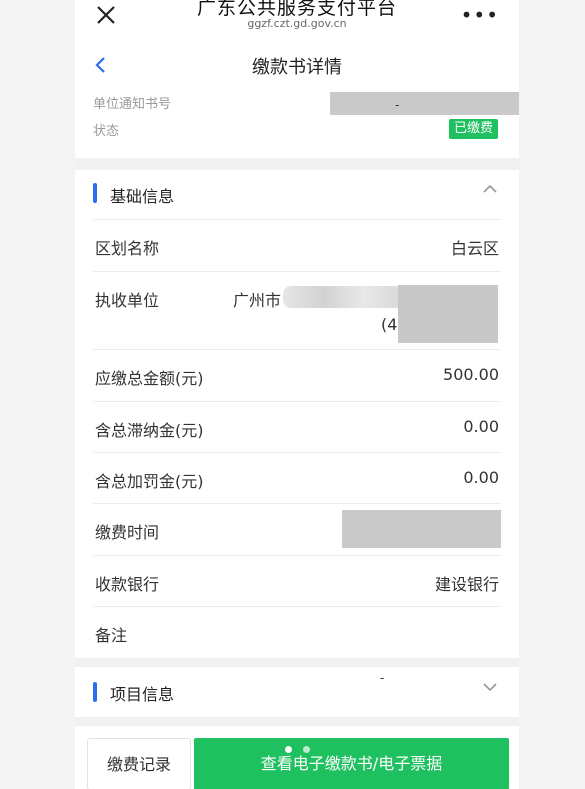  I want to click on status-badge: 已缴费, so click(474, 129).